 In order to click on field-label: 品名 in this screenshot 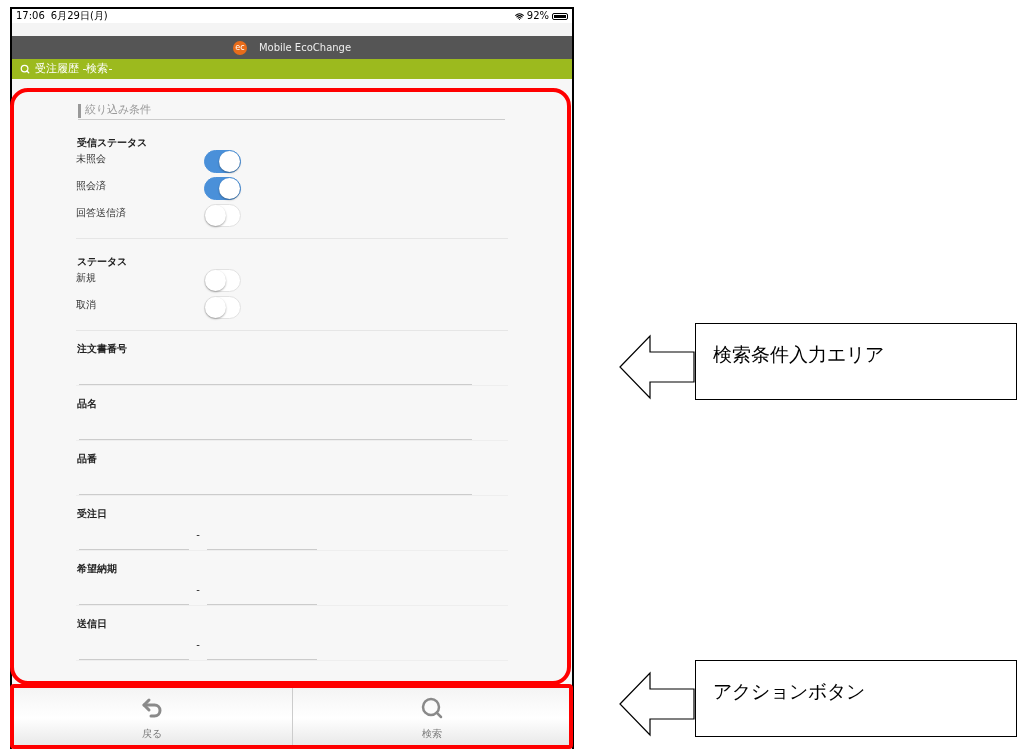, I will do `click(87, 403)`.